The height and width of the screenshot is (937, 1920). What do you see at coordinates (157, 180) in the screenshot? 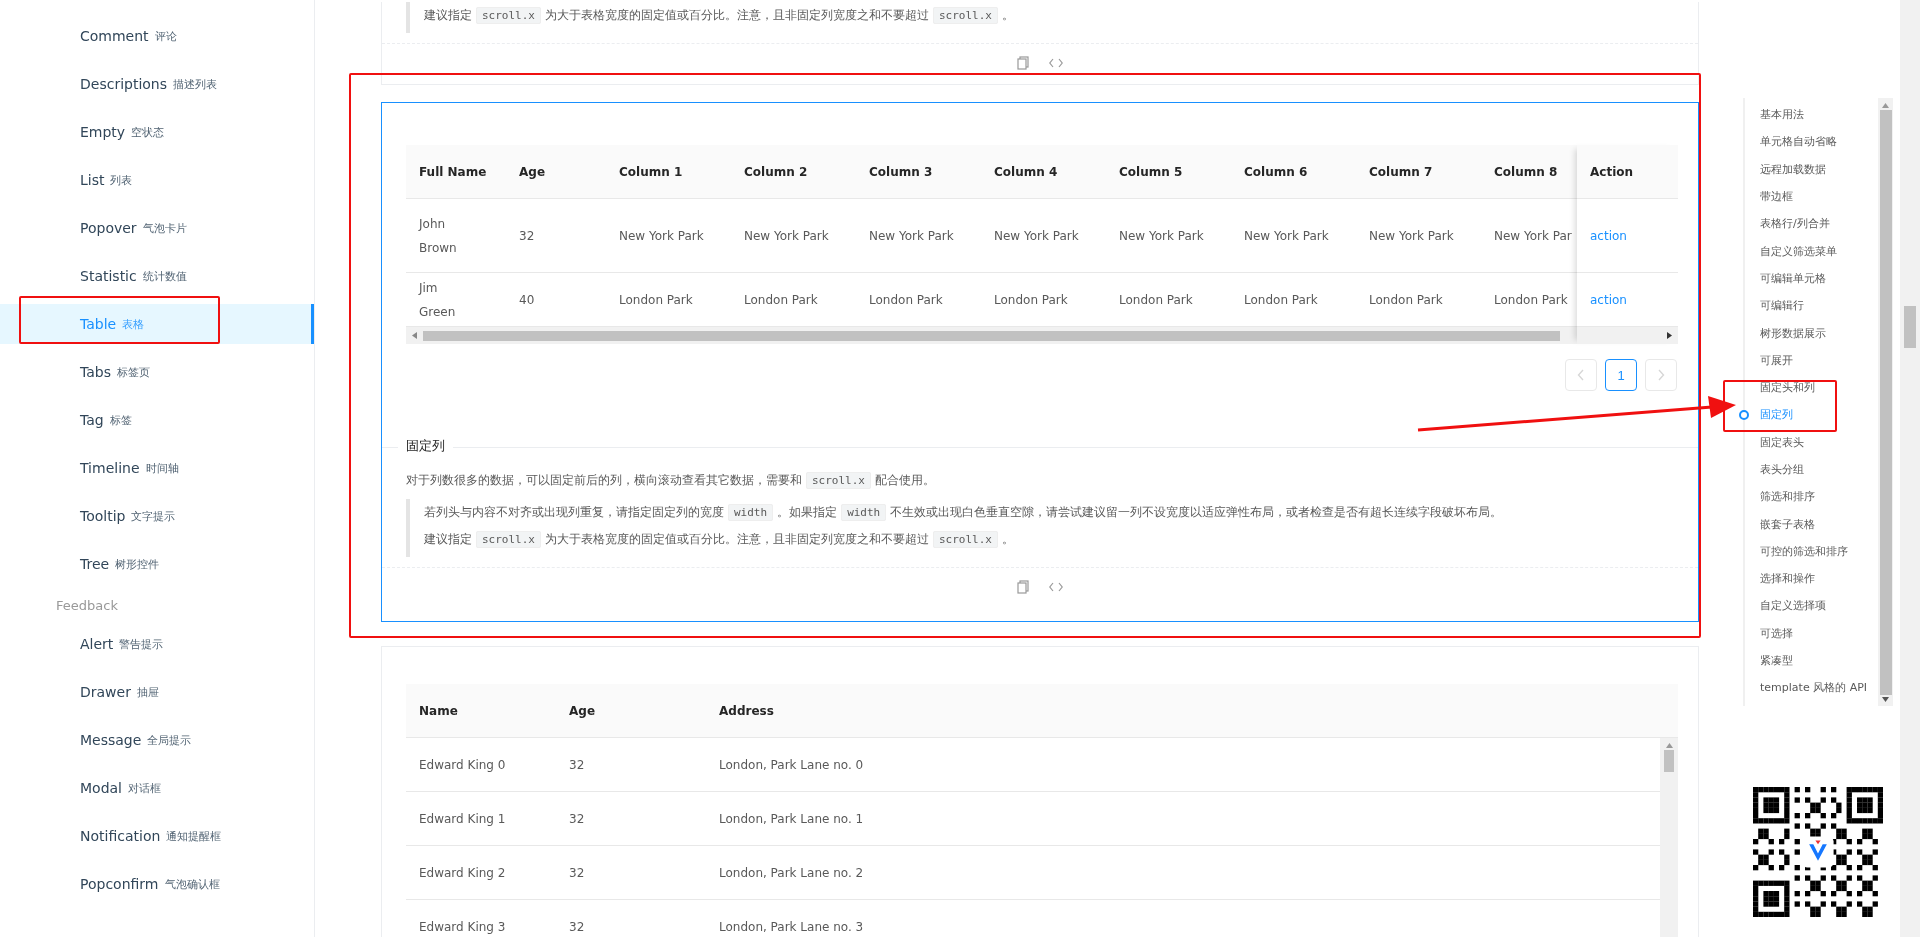
I see `sidebar-item: List 列表` at bounding box center [157, 180].